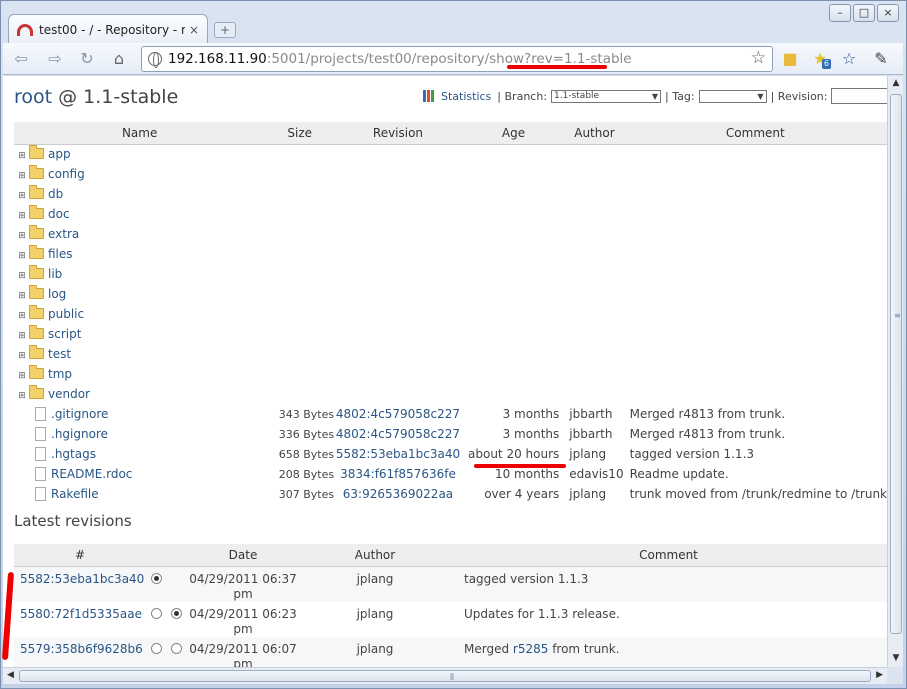  Describe the element at coordinates (66, 314) in the screenshot. I see `folder-link: public` at that location.